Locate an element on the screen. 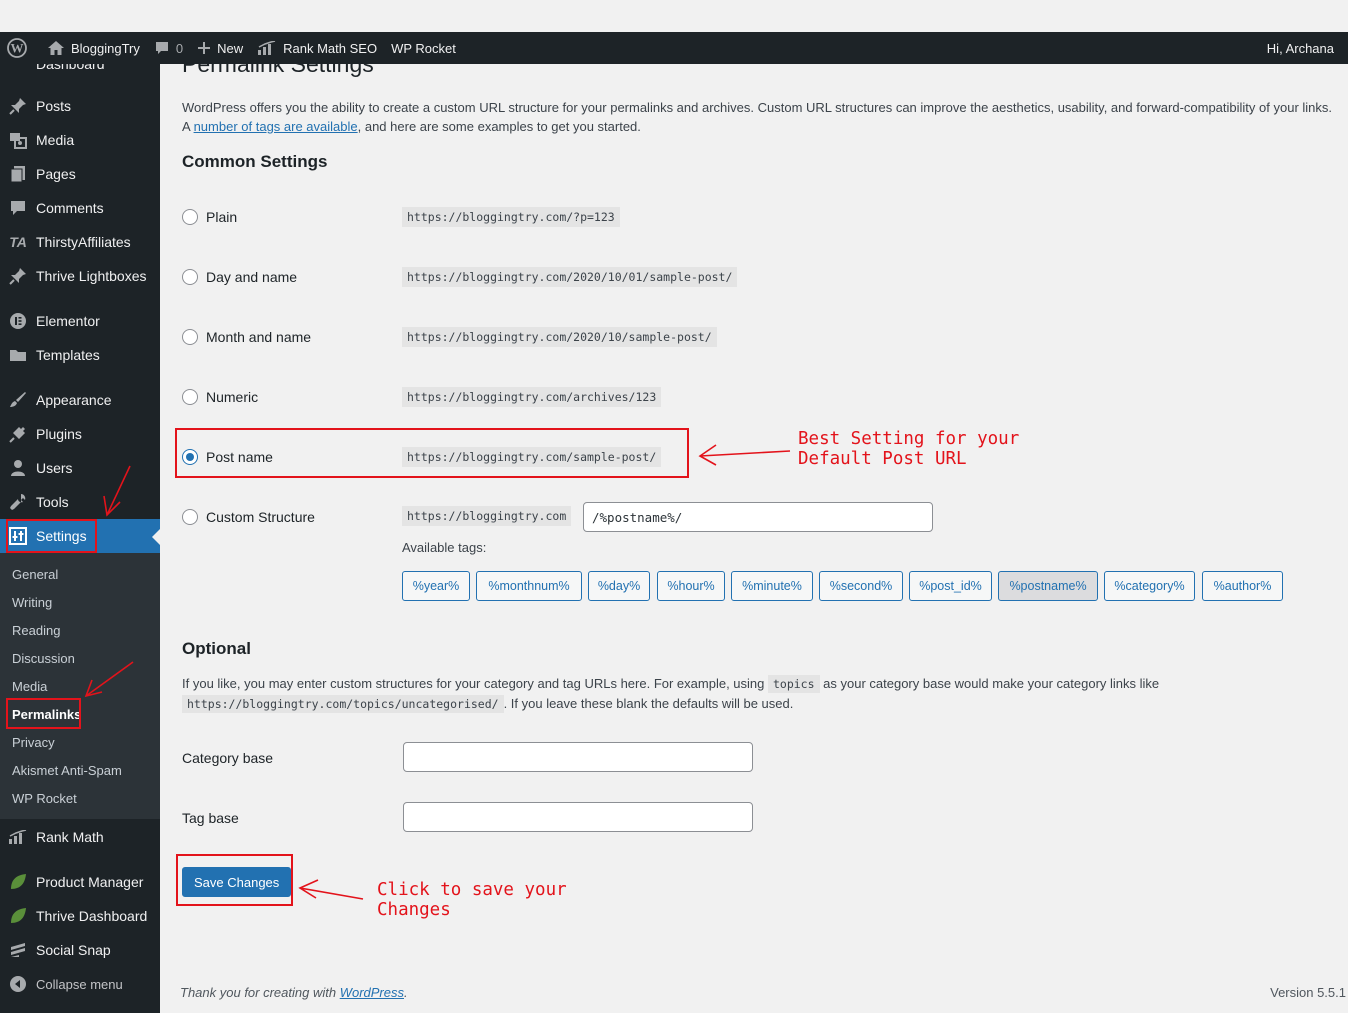  sidebar-item-label: Rank Math is located at coordinates (70, 837).